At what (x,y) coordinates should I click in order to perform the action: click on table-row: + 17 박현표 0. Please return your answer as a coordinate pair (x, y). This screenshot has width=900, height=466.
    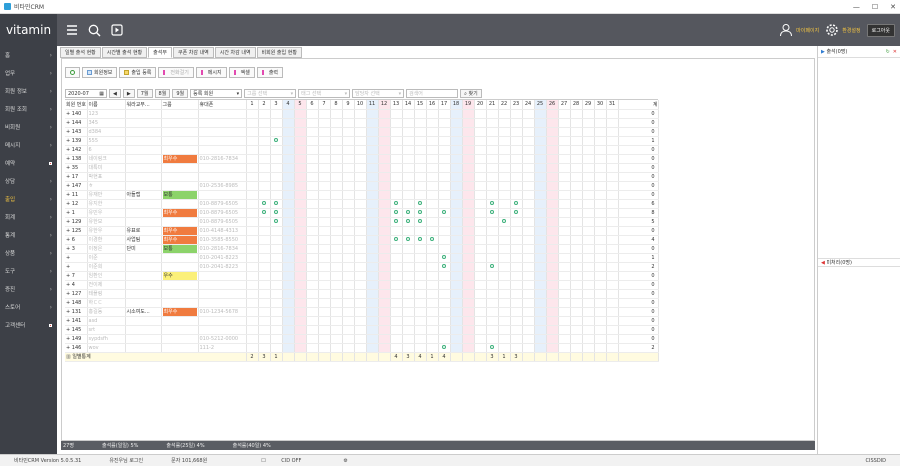
    Looking at the image, I should click on (362, 177).